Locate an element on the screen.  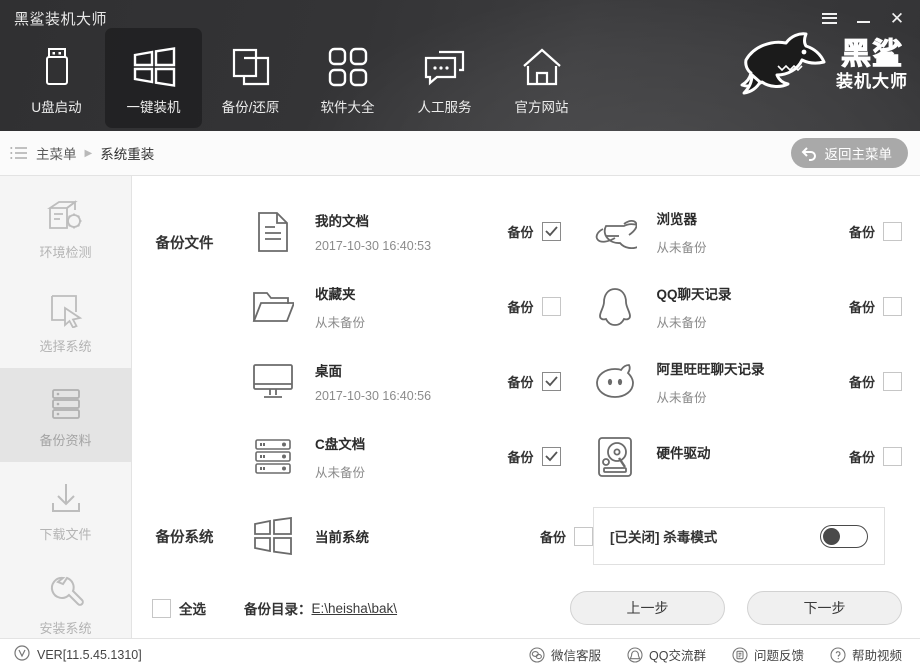
backup-row-c-drive: C盘文档 从未备份 备份 is located at coordinates (408, 456).